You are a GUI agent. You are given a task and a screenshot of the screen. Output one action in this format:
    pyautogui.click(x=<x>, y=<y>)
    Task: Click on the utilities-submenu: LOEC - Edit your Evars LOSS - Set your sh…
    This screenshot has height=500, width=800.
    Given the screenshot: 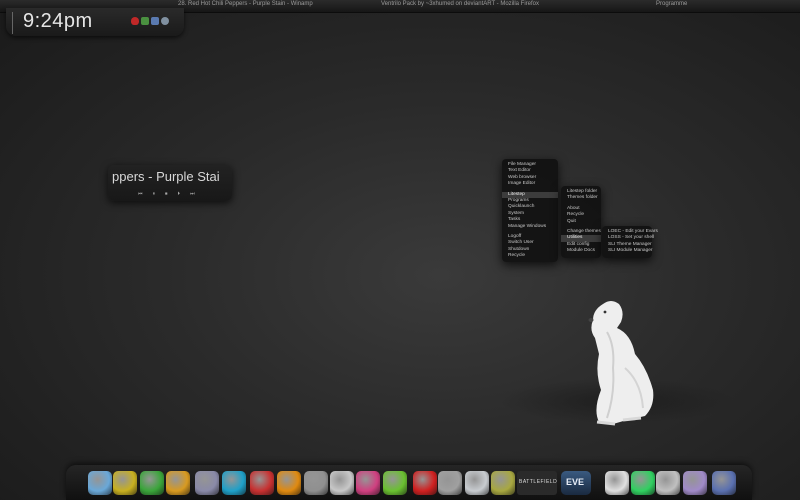 What is the action you would take?
    pyautogui.click(x=630, y=242)
    